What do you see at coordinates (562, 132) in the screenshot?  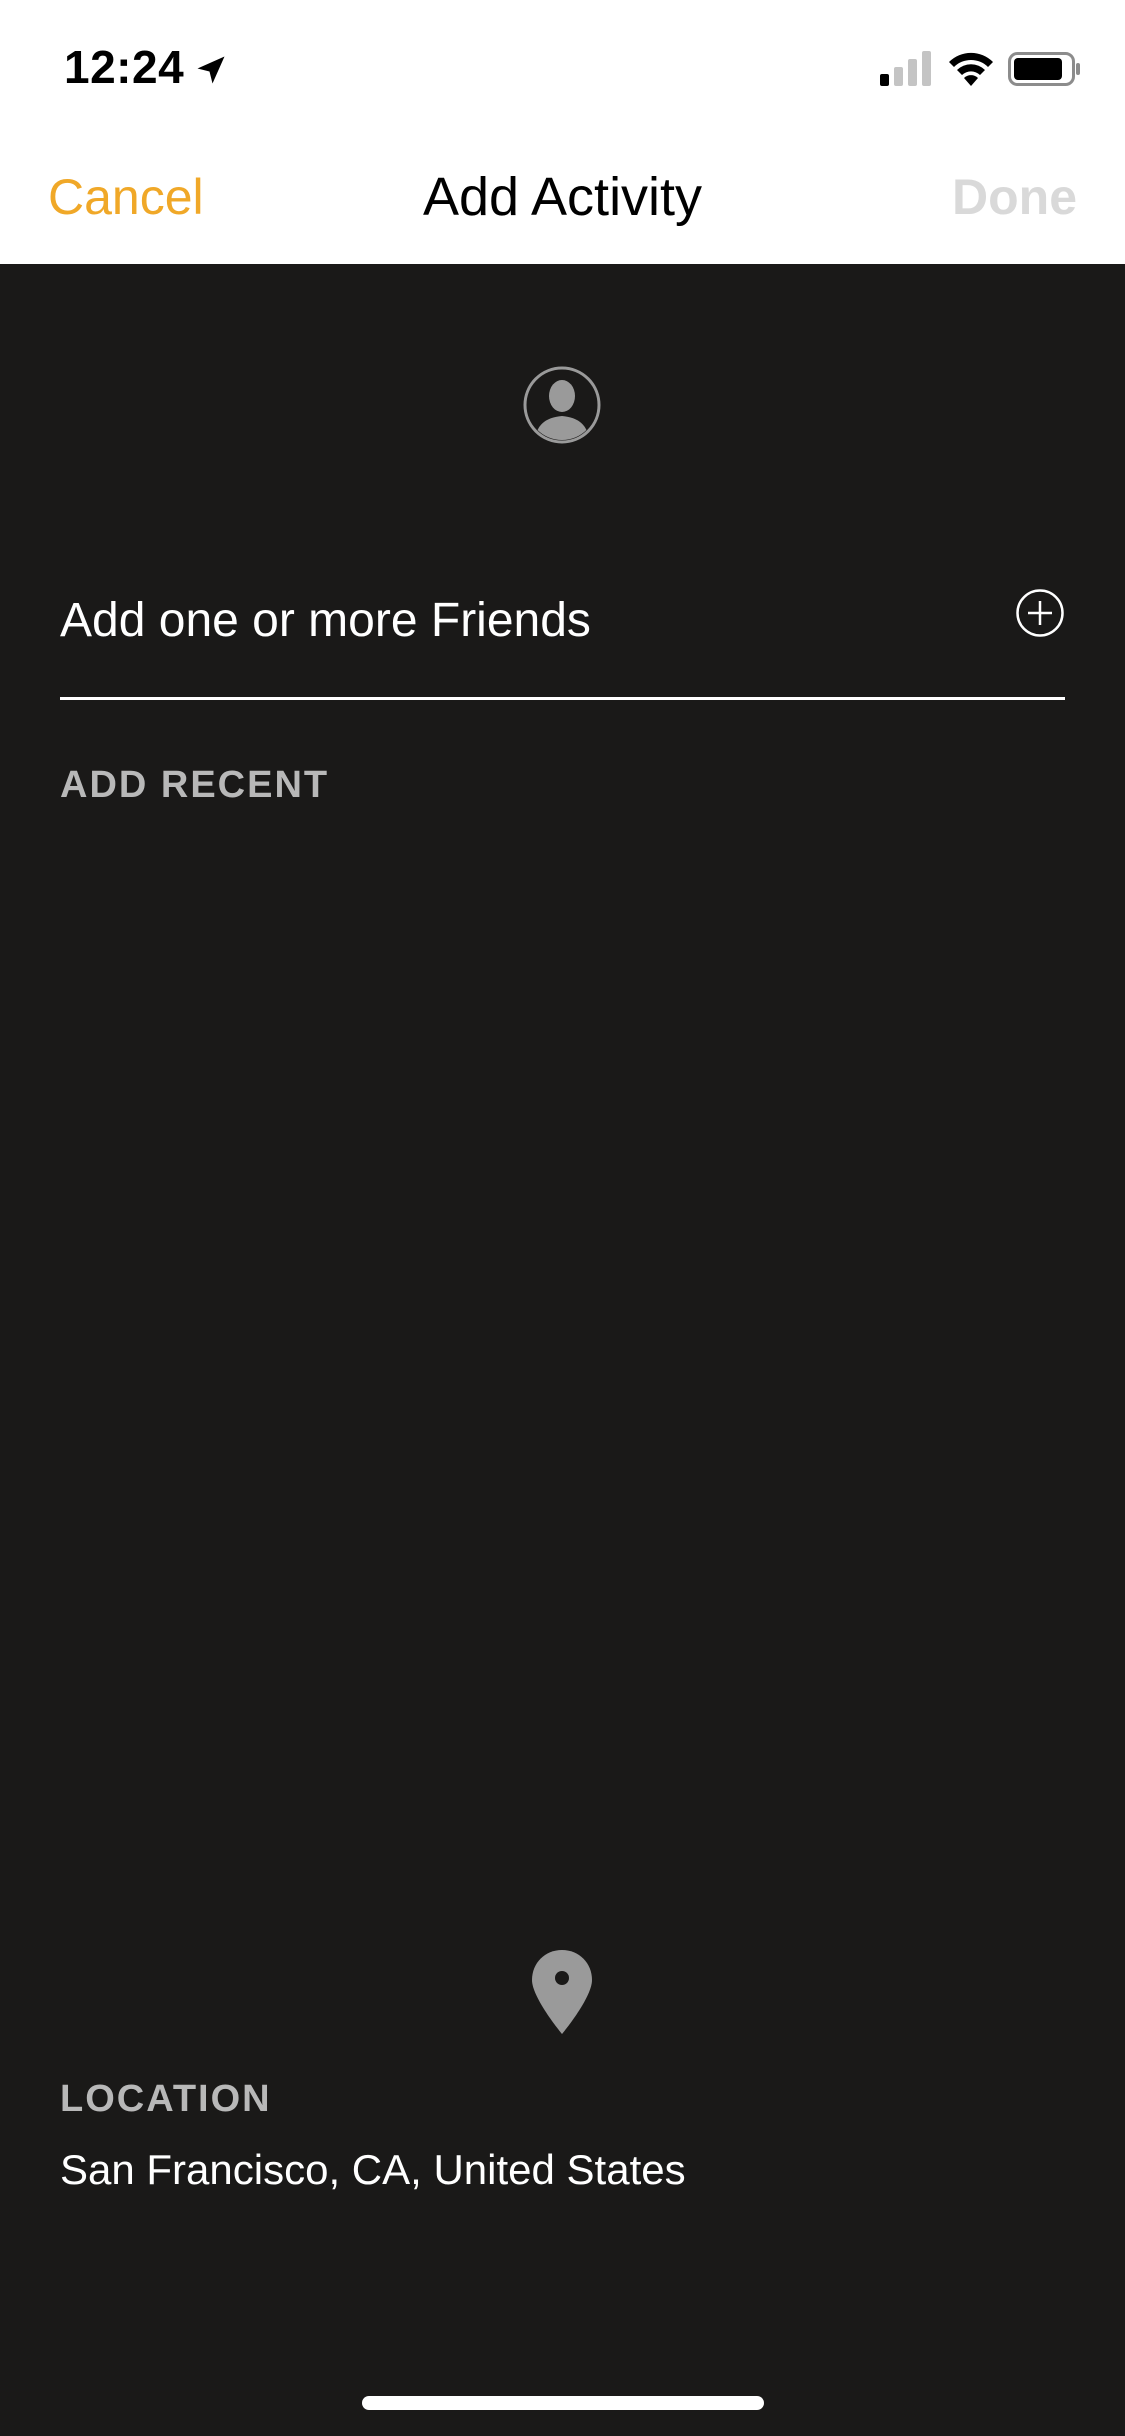 I see `top-bar: 12:24 Cancel Add Activity Done` at bounding box center [562, 132].